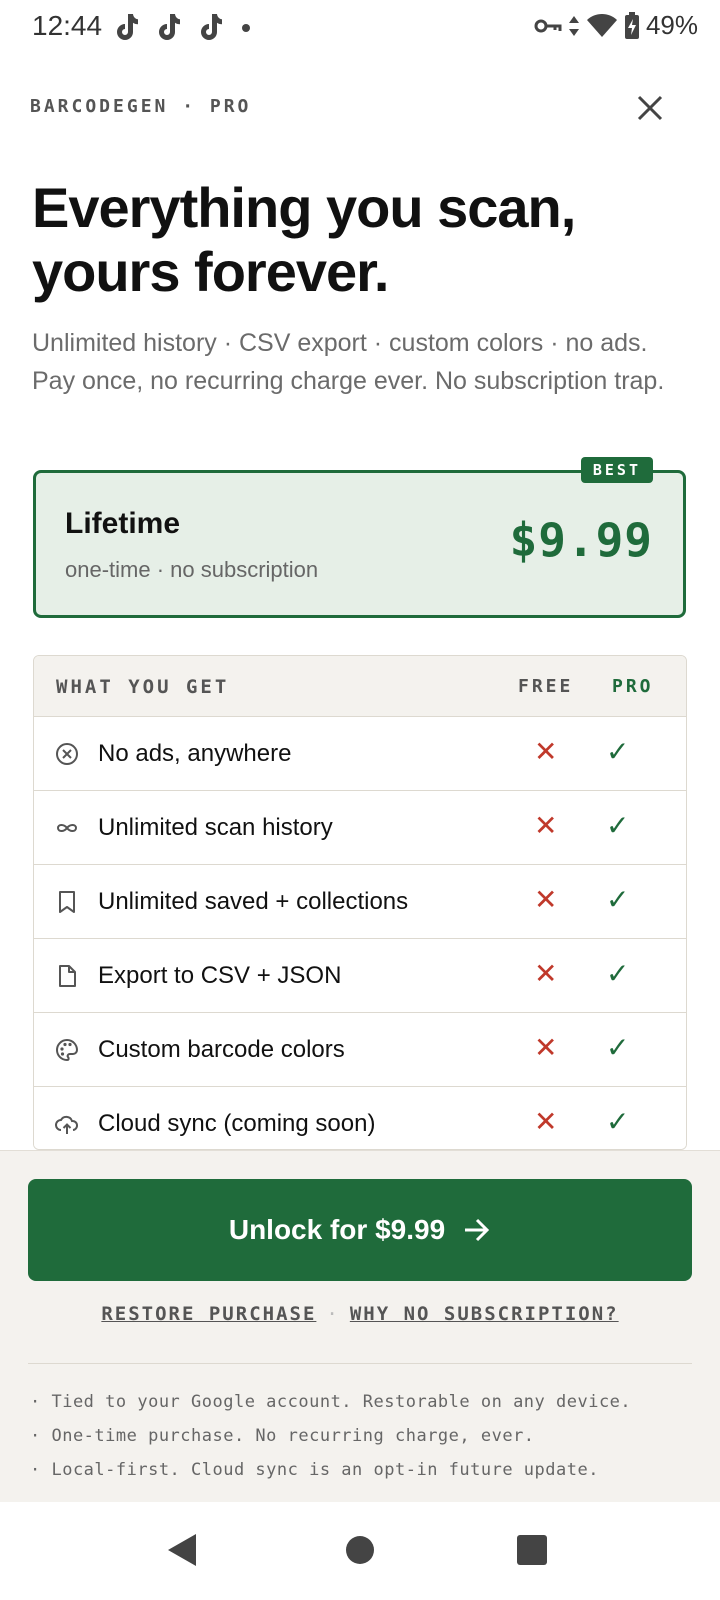  Describe the element at coordinates (237, 1123) in the screenshot. I see `feature-label: Cloud sync (coming soon)` at that location.